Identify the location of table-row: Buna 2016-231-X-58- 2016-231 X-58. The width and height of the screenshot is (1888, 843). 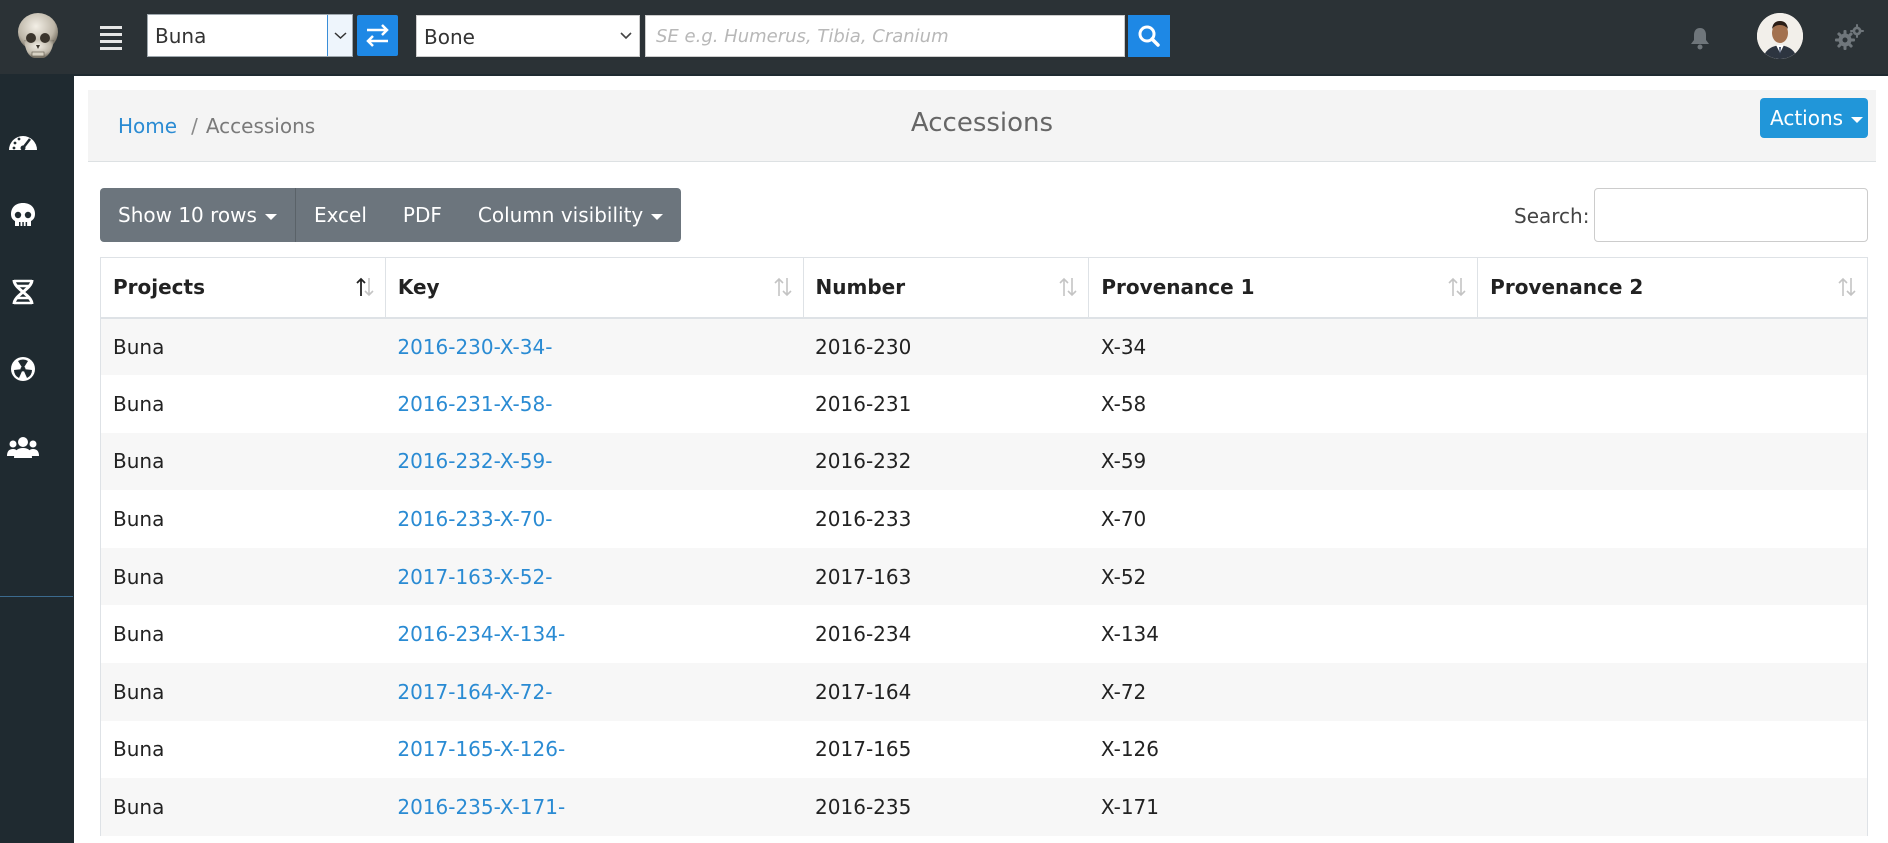
(984, 404).